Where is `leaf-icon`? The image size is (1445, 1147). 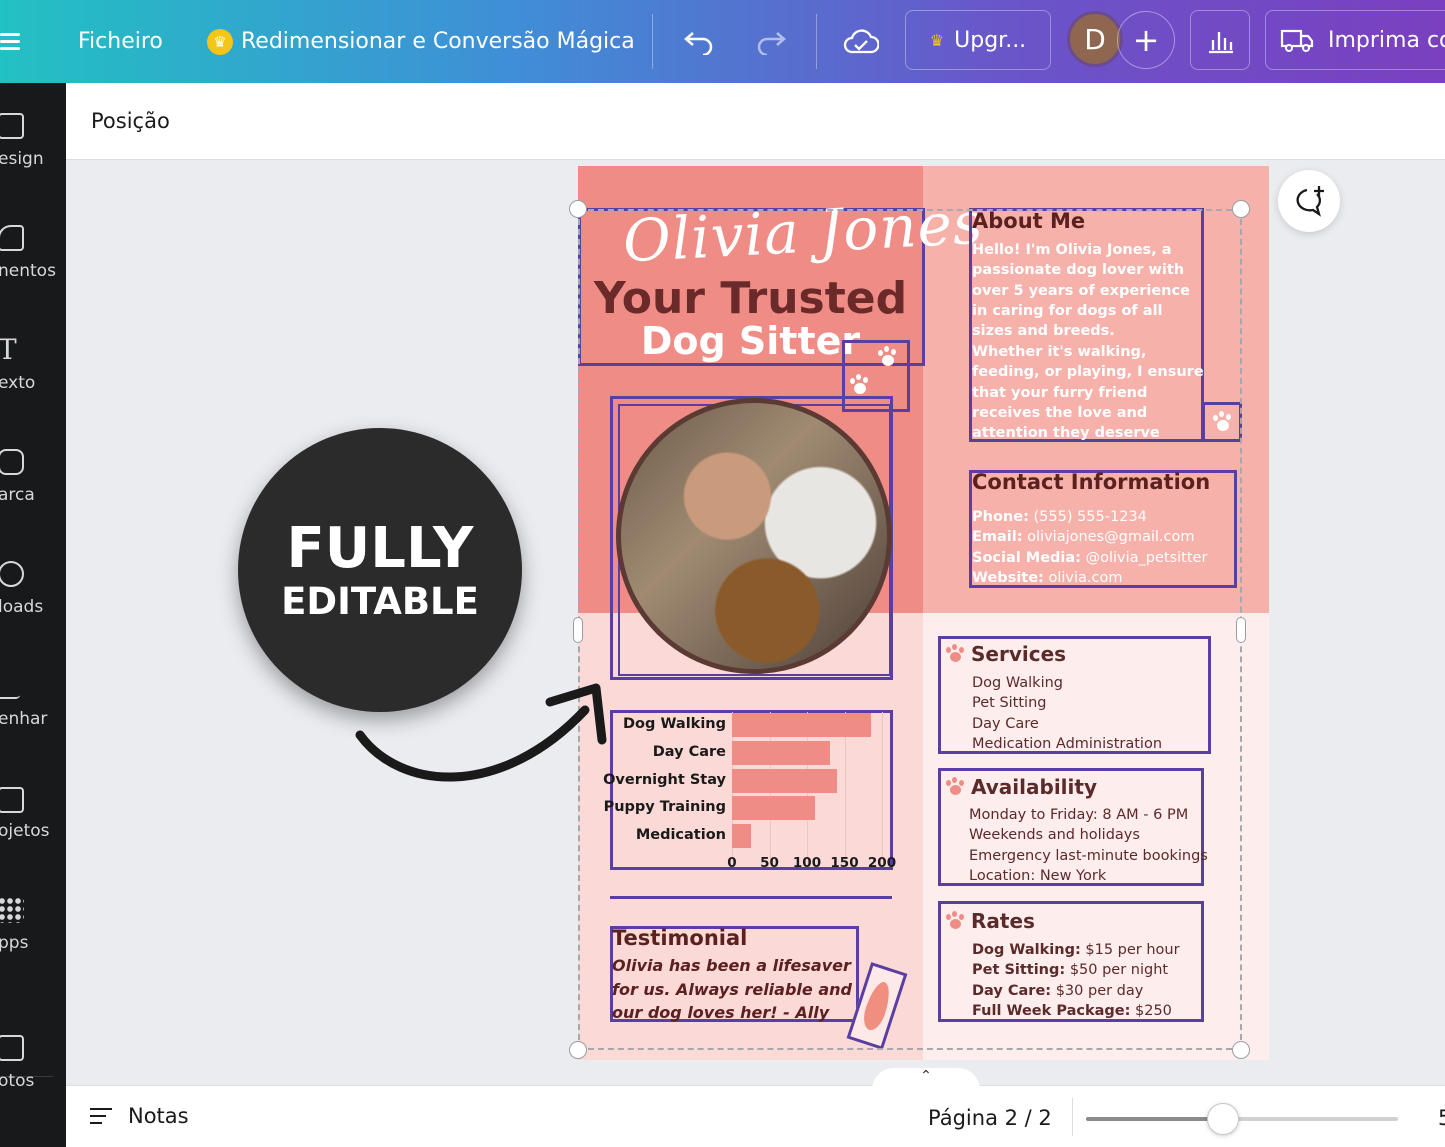 leaf-icon is located at coordinates (877, 1006).